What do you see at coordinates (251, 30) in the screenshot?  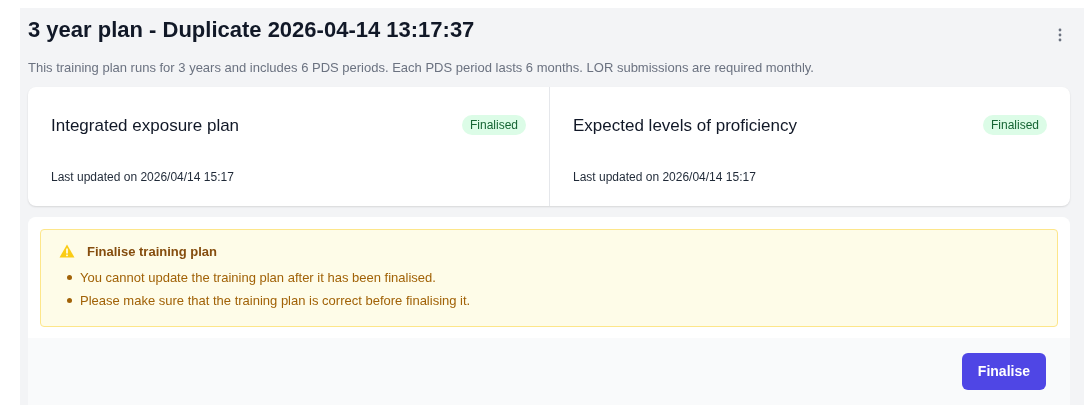 I see `page-title: 3 year plan - Duplicate 2026-04-14 13:17:37` at bounding box center [251, 30].